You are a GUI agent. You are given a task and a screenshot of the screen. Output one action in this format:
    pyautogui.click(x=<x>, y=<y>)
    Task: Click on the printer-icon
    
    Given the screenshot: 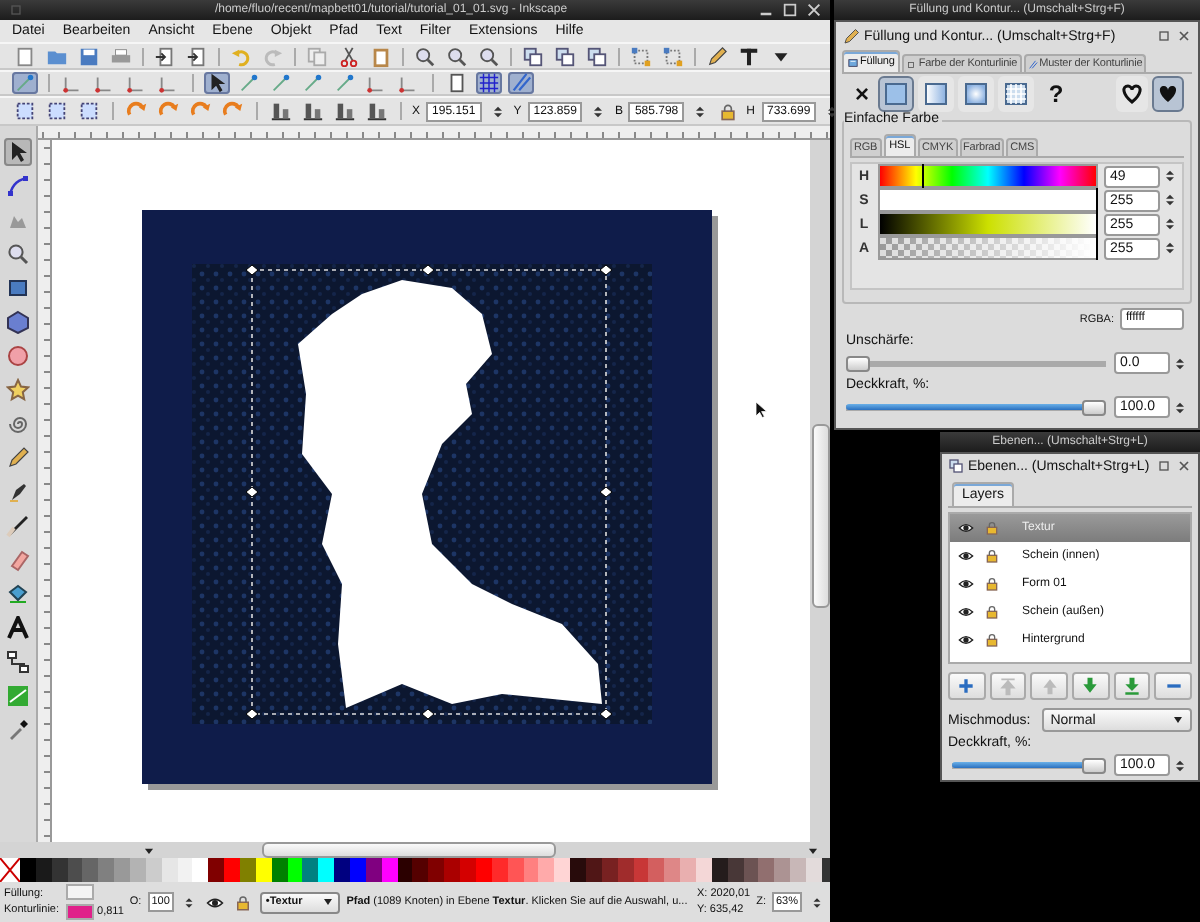 What is the action you would take?
    pyautogui.click(x=121, y=56)
    